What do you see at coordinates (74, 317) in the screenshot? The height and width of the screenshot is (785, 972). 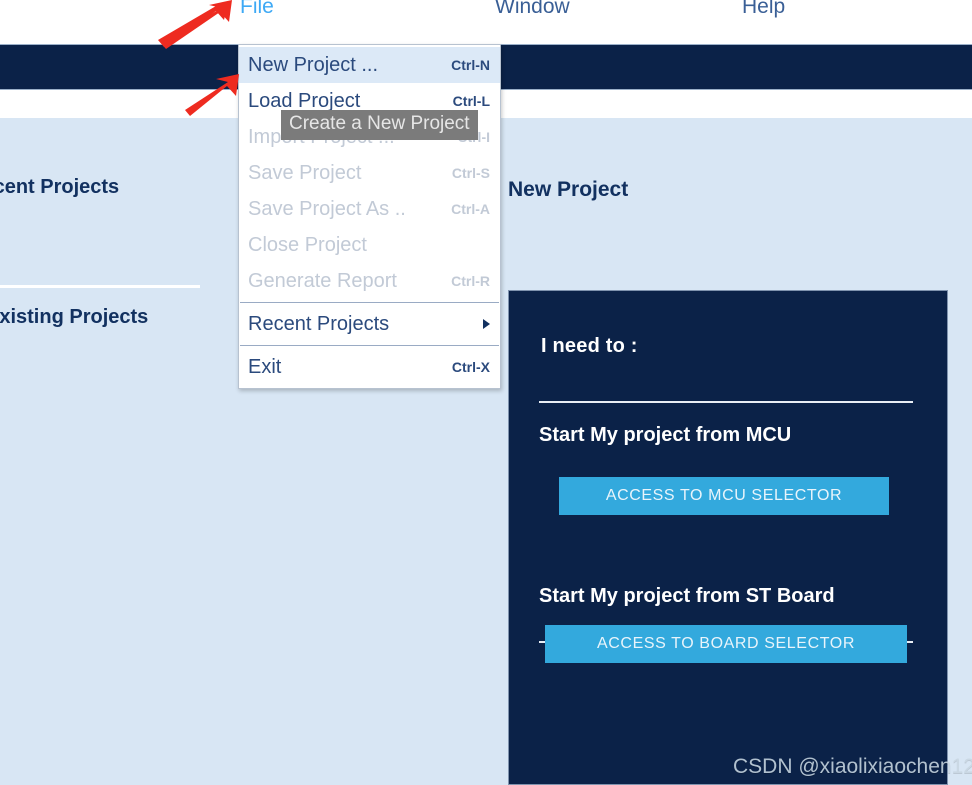 I see `existing-projects-title: Existing Projects` at bounding box center [74, 317].